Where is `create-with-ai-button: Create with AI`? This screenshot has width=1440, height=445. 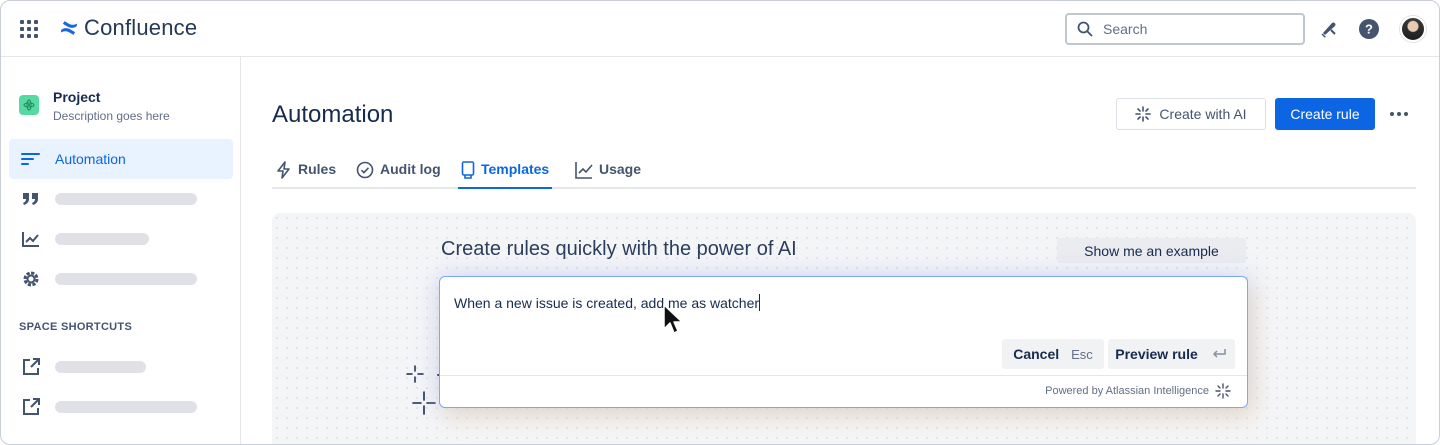 create-with-ai-button: Create with AI is located at coordinates (1191, 114).